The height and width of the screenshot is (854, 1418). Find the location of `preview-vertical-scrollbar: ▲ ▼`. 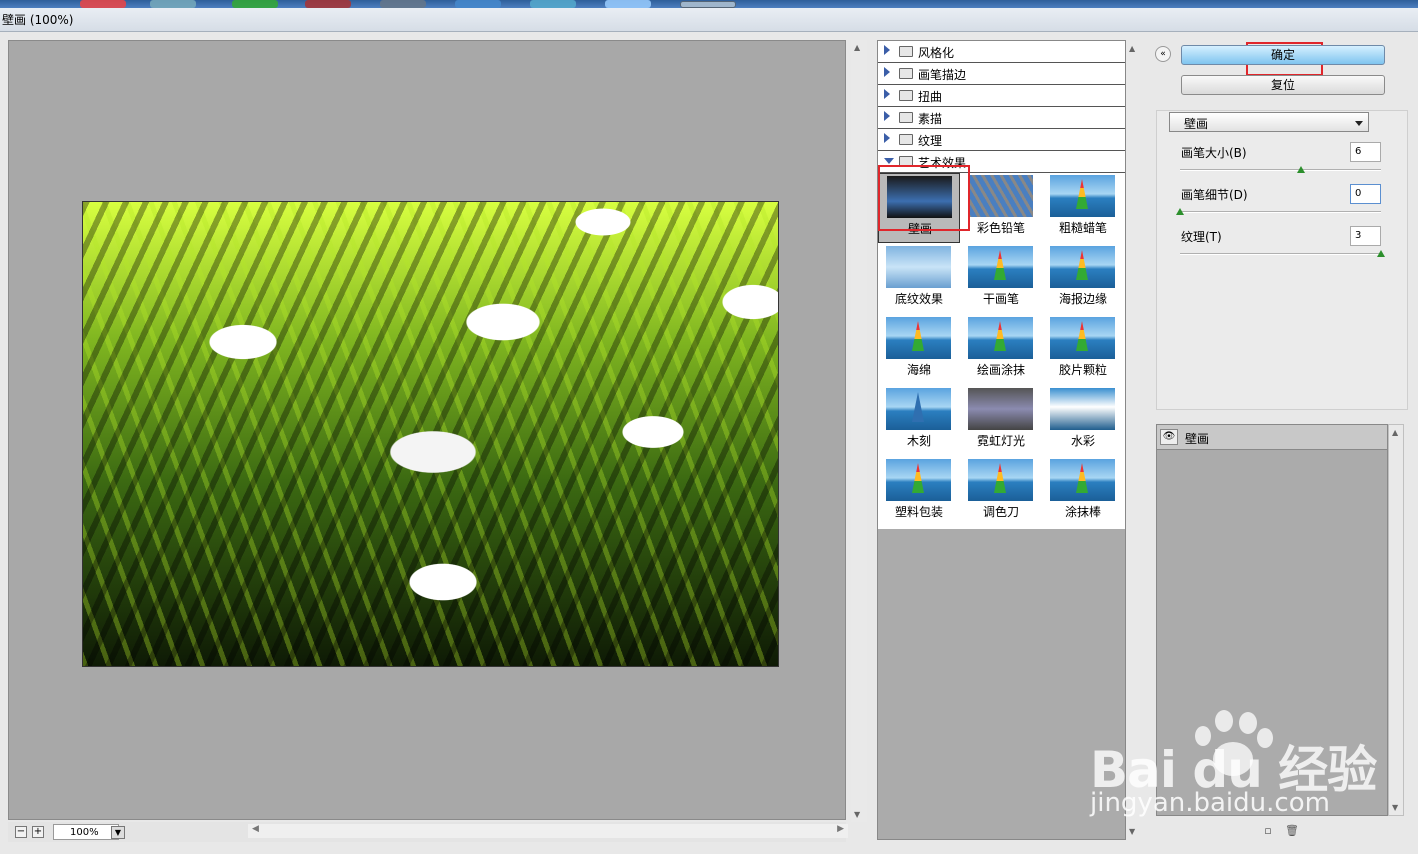

preview-vertical-scrollbar: ▲ ▼ is located at coordinates (859, 431).